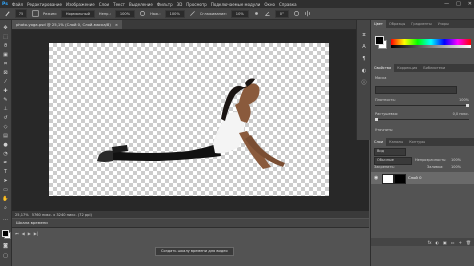 The width and height of the screenshot is (474, 266). I want to click on brush-tool-icon, so click(7, 14).